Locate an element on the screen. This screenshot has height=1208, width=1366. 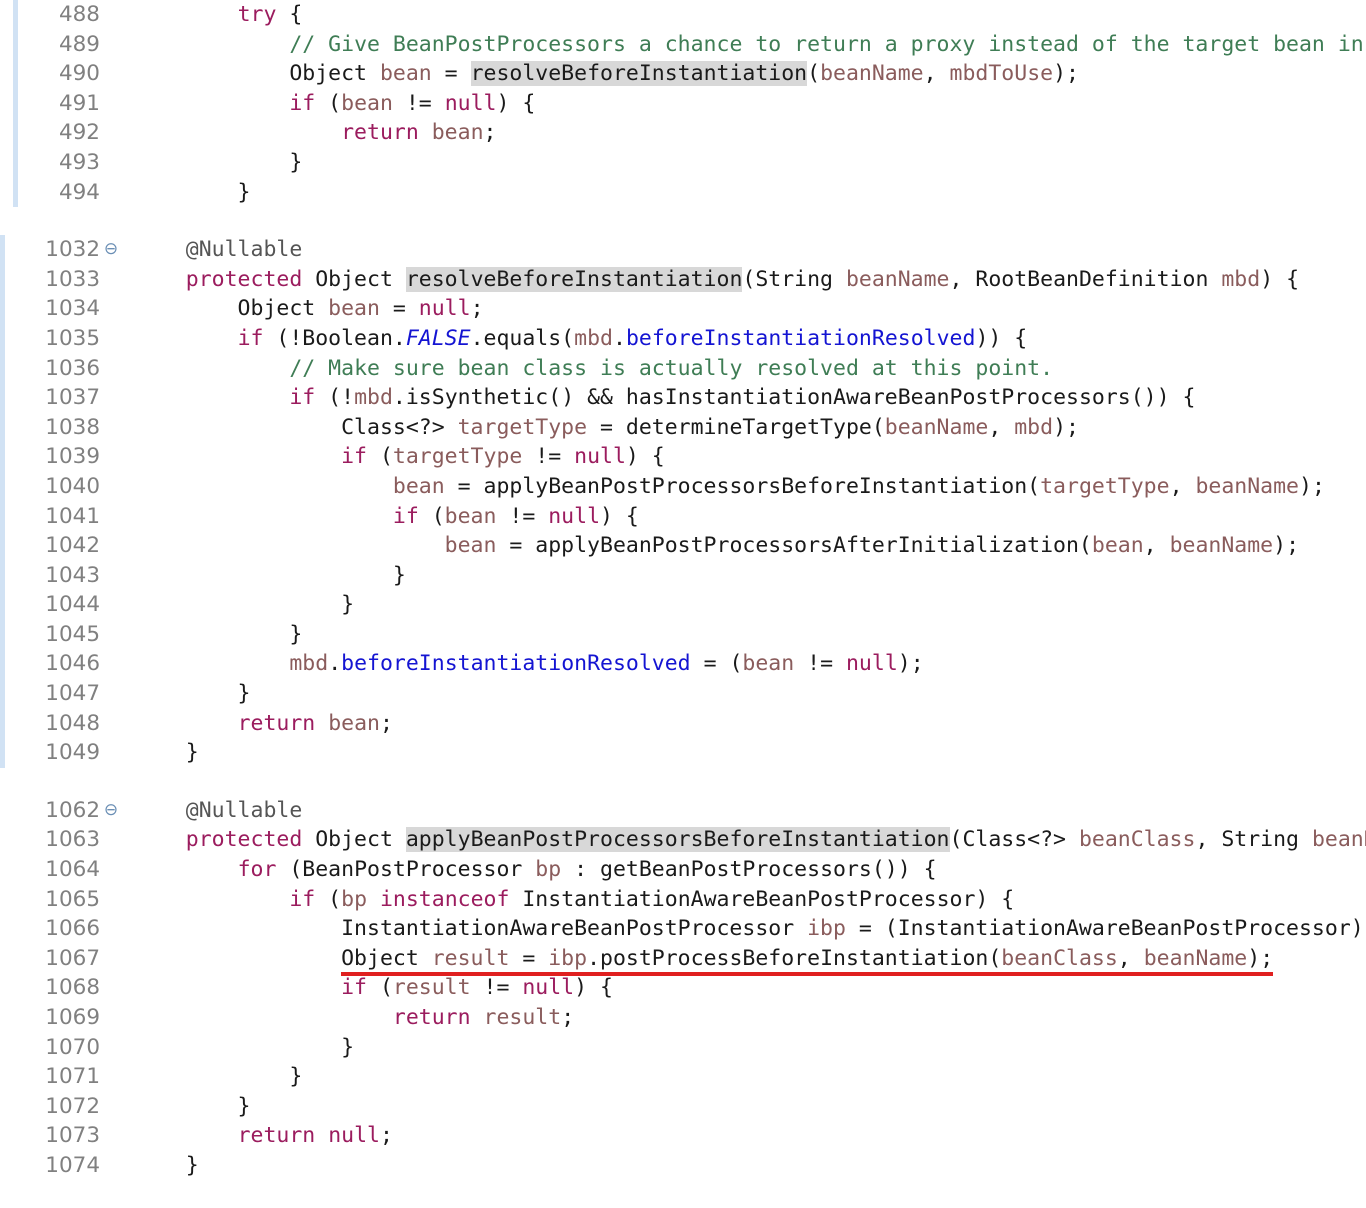
line-number: 1044 is located at coordinates (72, 605).